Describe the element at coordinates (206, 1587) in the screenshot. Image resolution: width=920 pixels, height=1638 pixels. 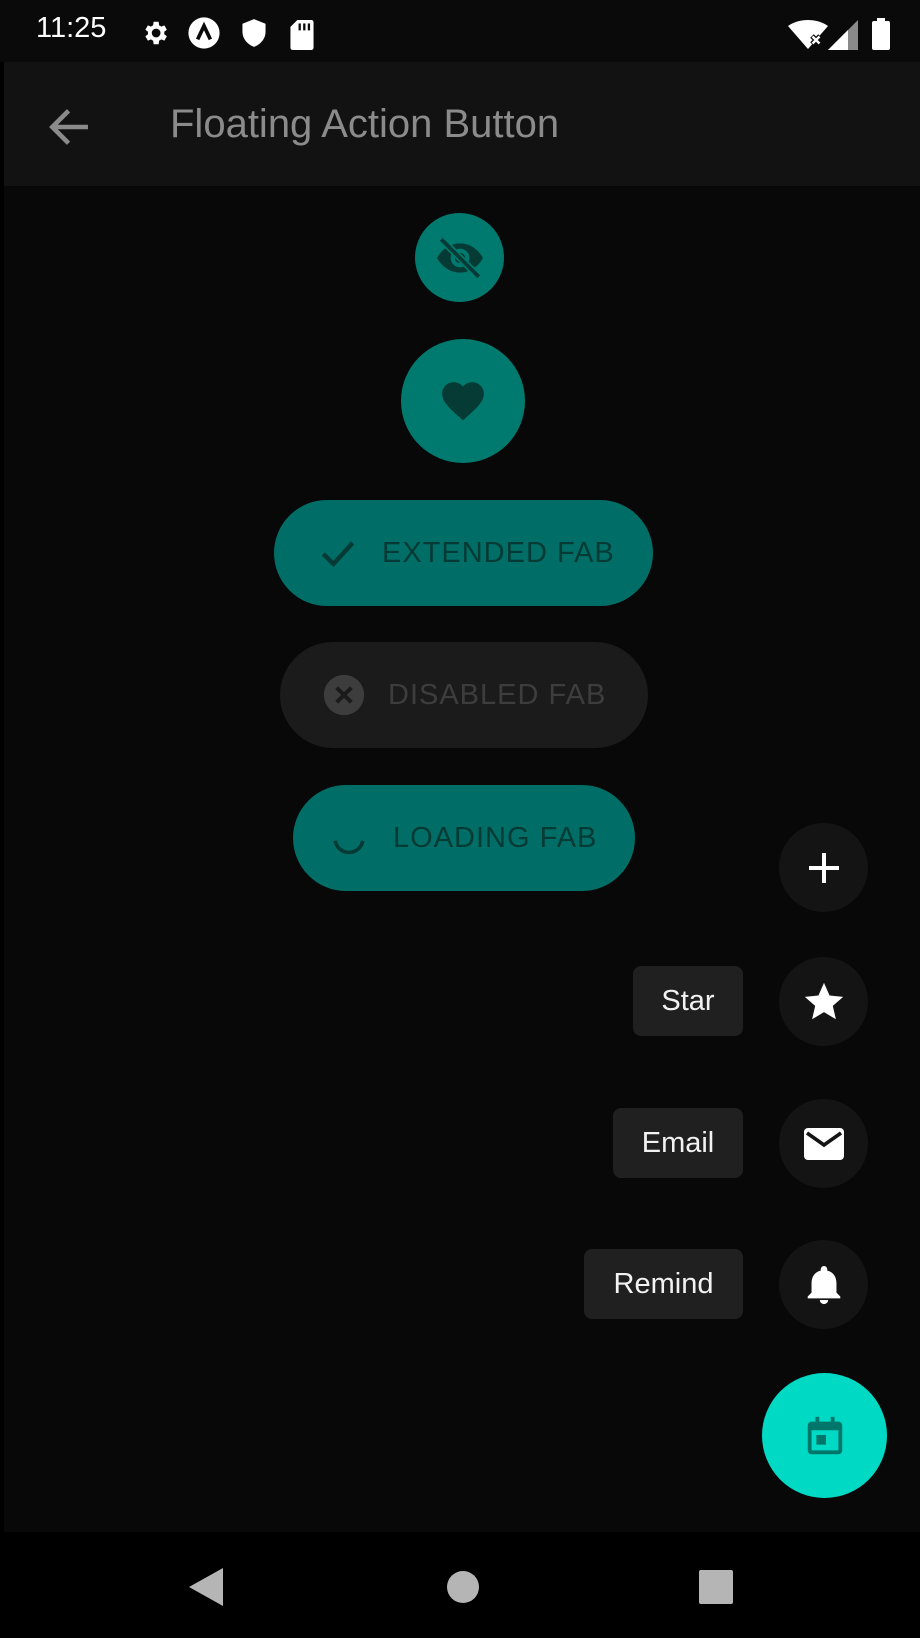
I see `back-triangle-icon` at that location.